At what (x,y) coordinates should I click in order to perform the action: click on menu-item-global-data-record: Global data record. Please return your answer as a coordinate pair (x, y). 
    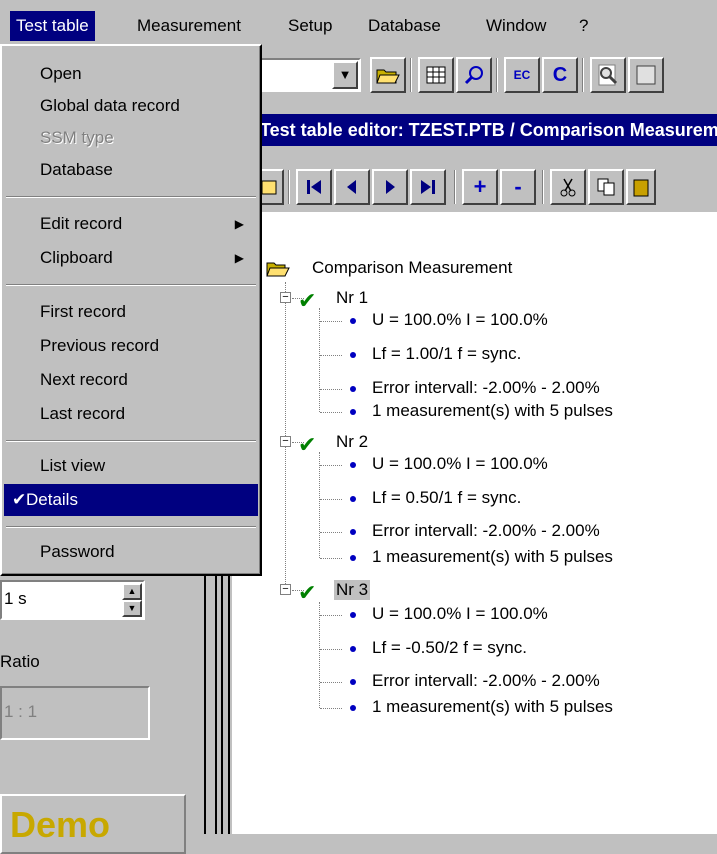
    Looking at the image, I should click on (131, 106).